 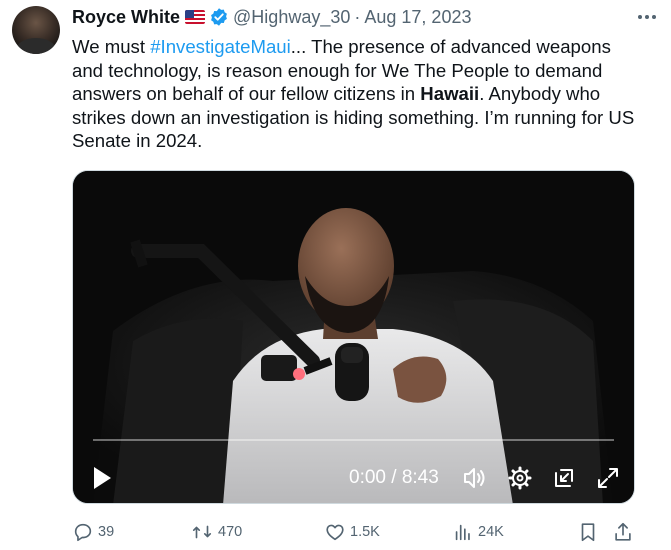 What do you see at coordinates (474, 478) in the screenshot?
I see `volume-icon` at bounding box center [474, 478].